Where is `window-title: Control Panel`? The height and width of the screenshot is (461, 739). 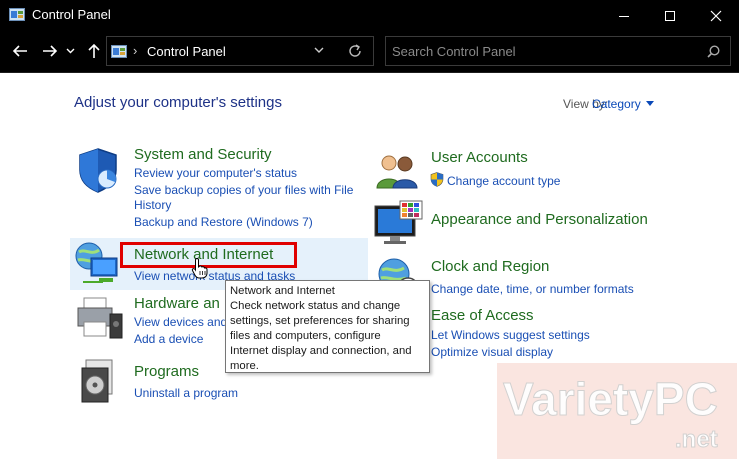
window-title: Control Panel is located at coordinates (71, 14).